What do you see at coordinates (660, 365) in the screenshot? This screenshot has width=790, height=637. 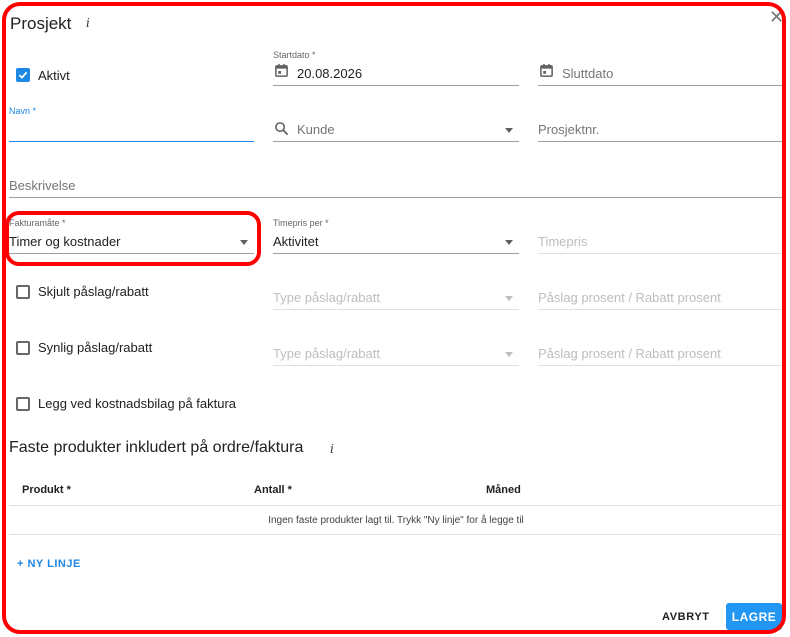 I see `synlig-prosent-underline` at bounding box center [660, 365].